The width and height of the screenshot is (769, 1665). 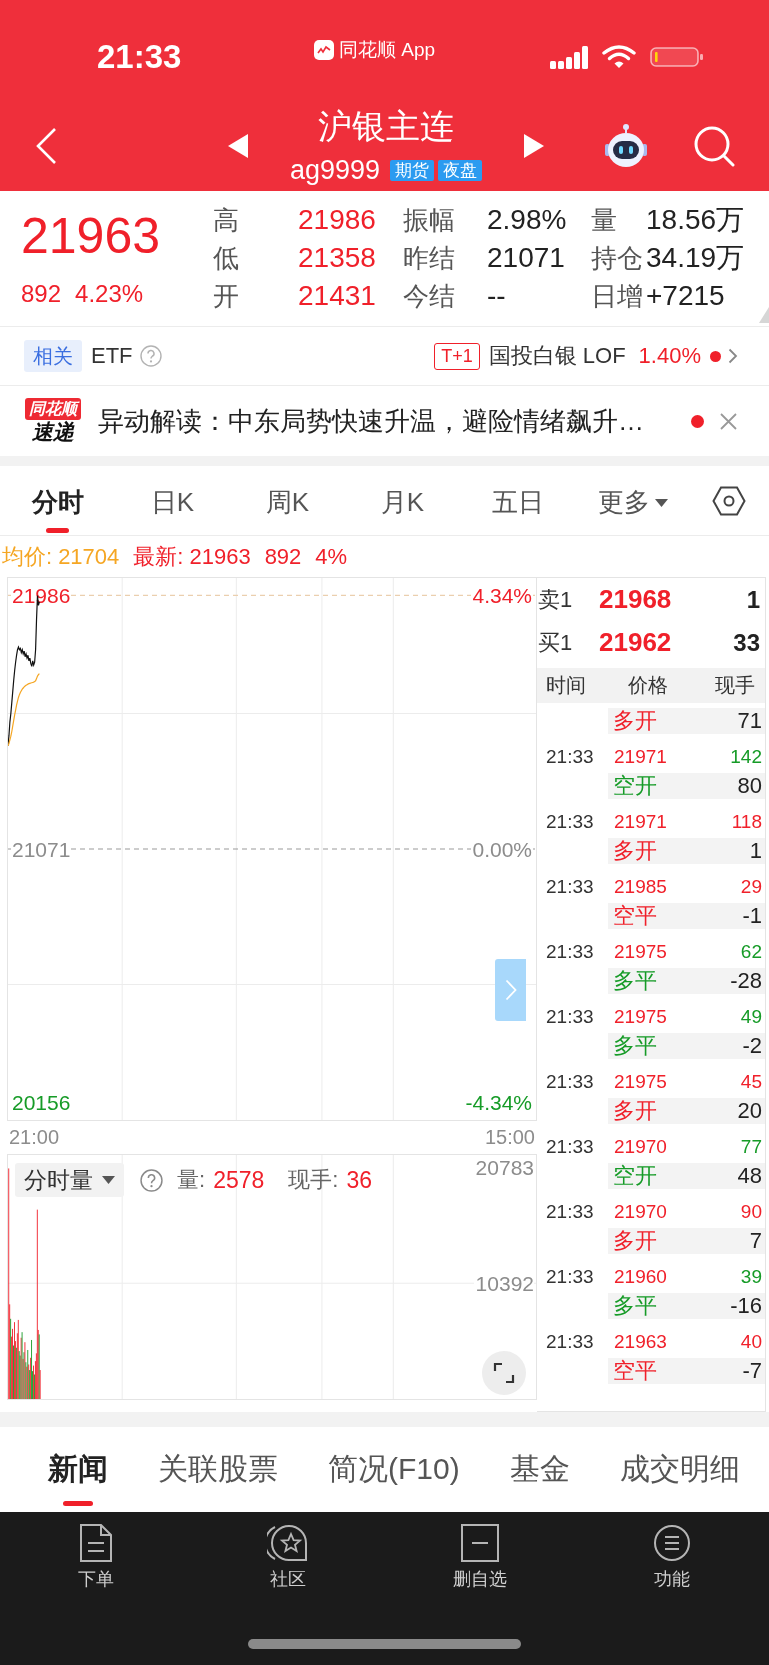 What do you see at coordinates (394, 1469) in the screenshot?
I see `section-tab: 简况(F10)` at bounding box center [394, 1469].